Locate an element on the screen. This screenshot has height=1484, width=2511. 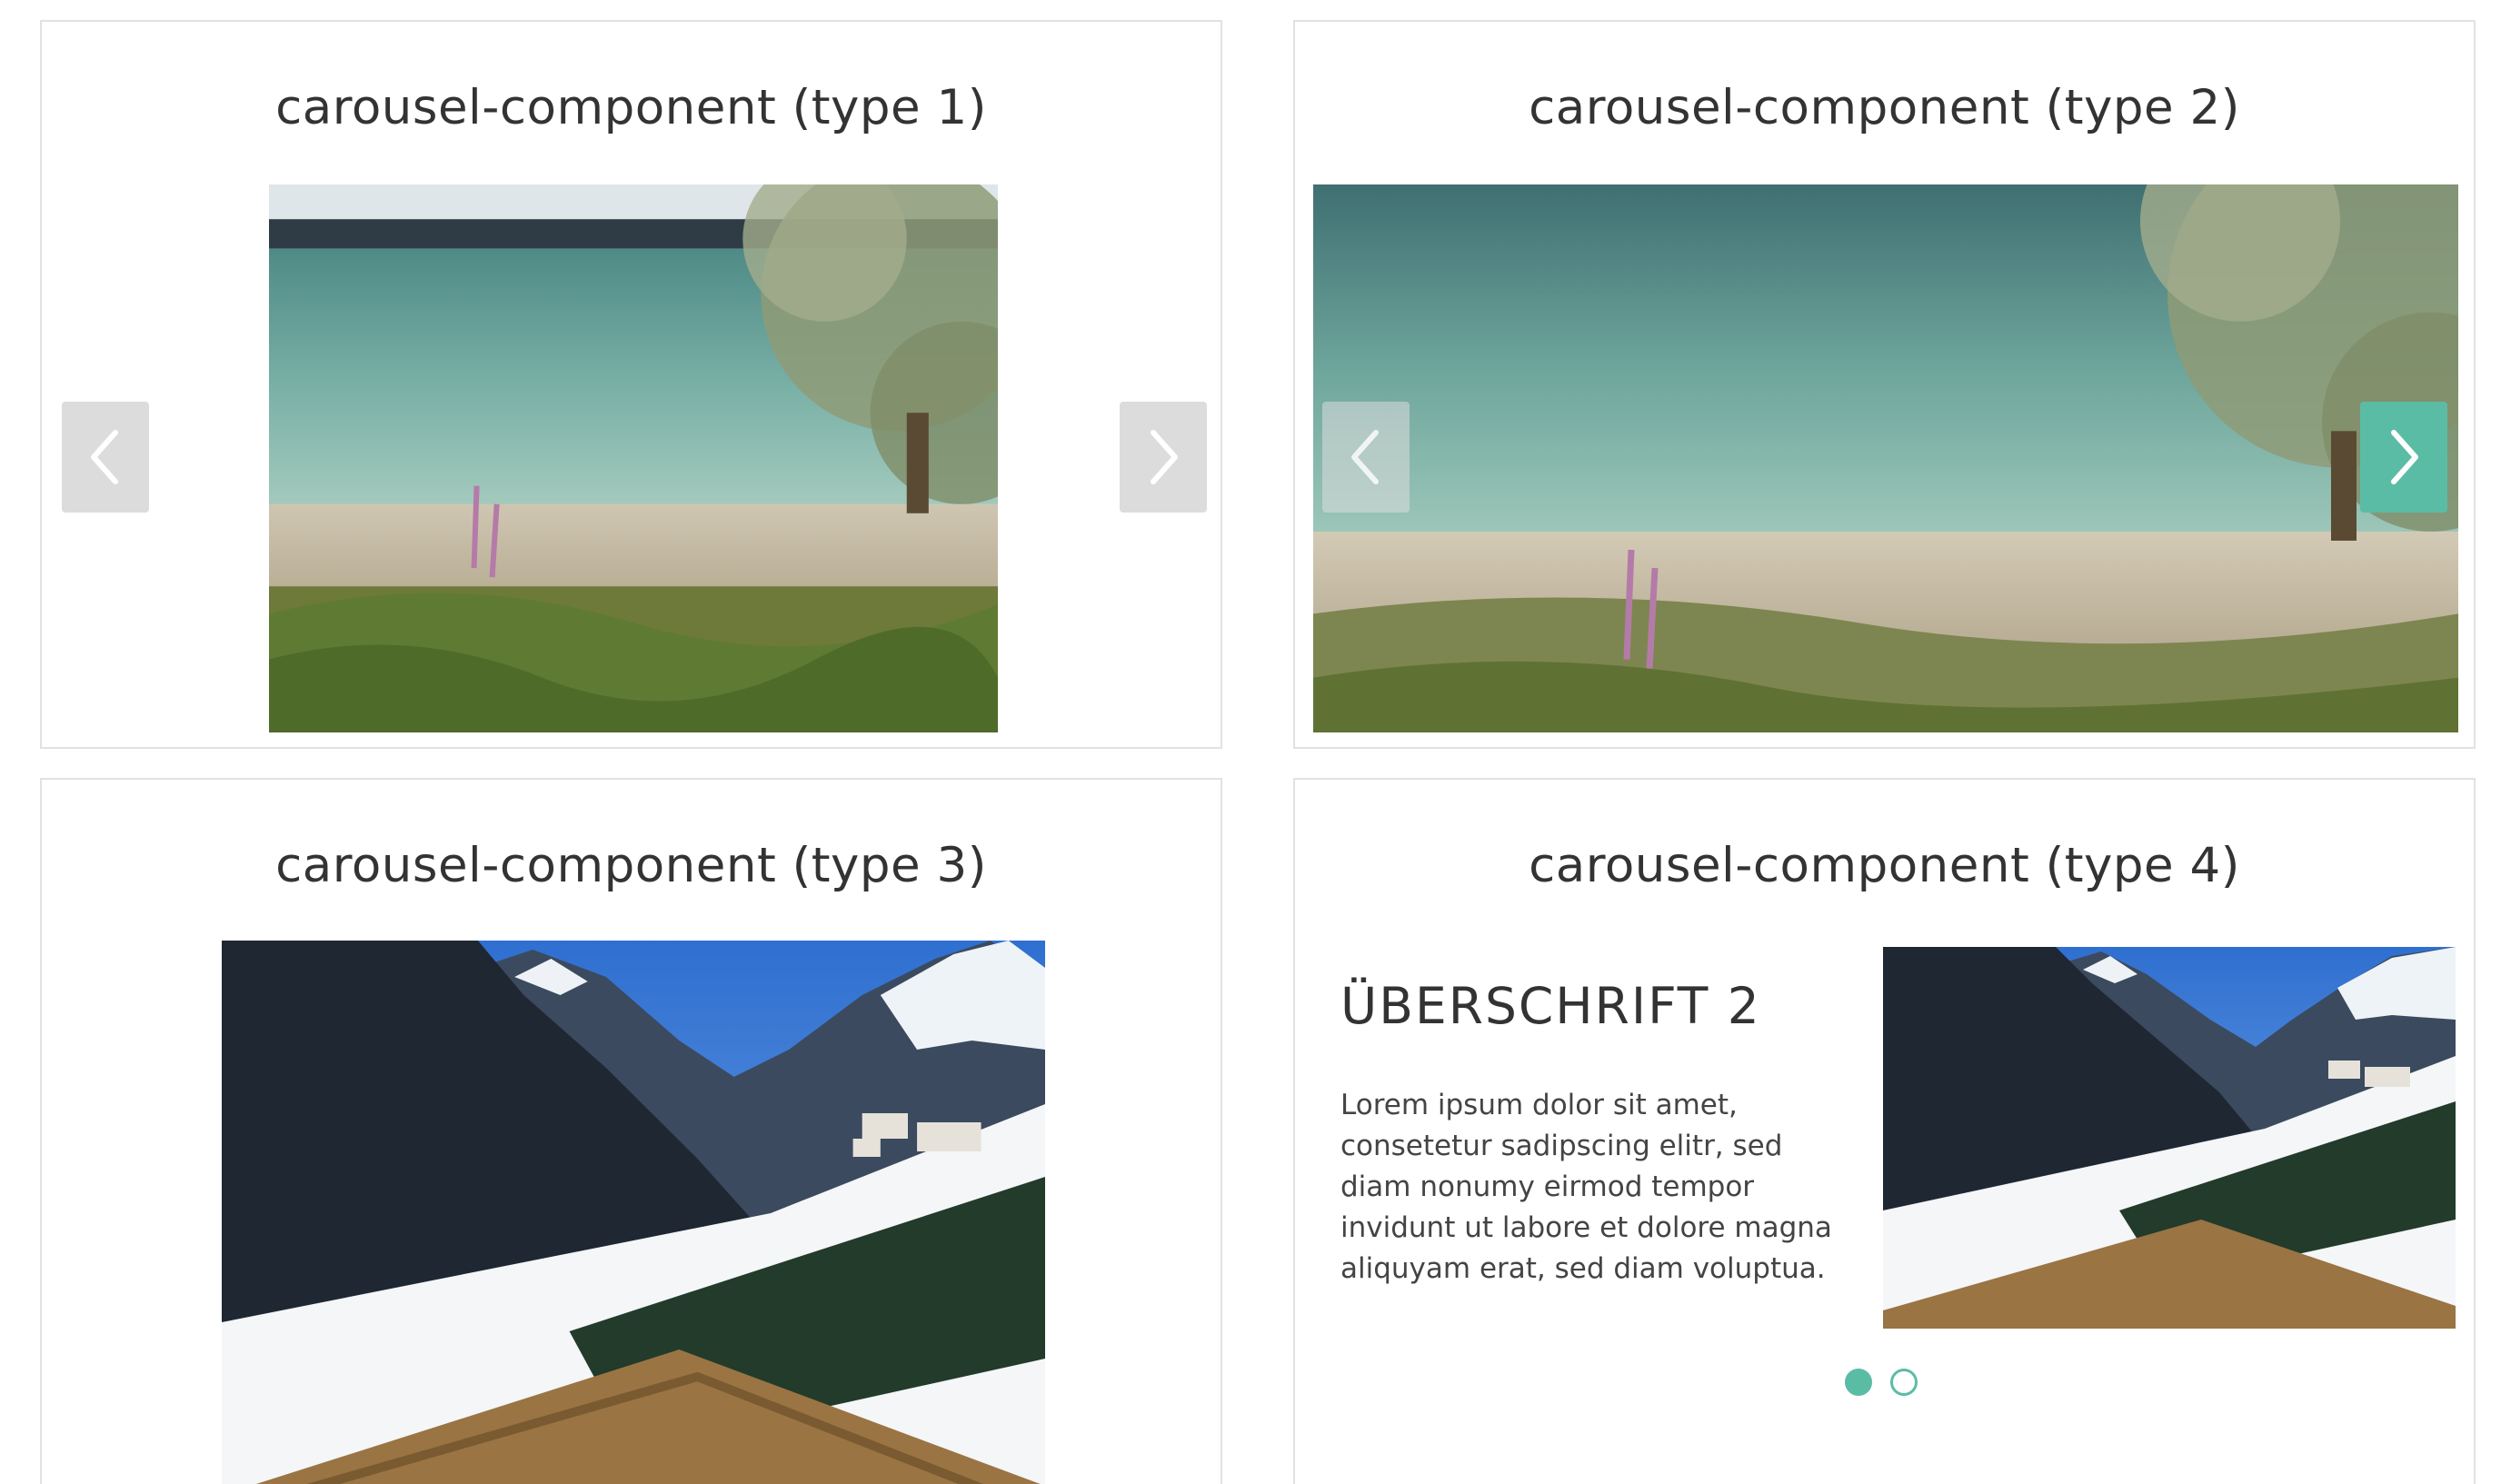
slide-heading: ÜBERSCHRIFT 2 is located at coordinates (1550, 1006).